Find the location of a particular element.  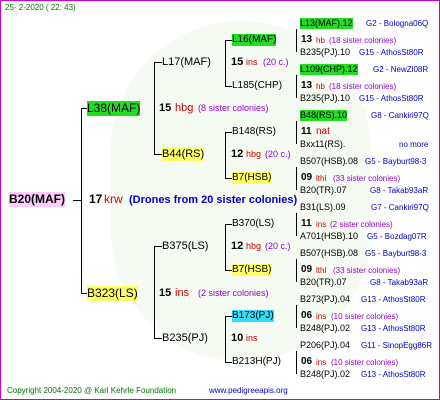

gen1-num: 15 is located at coordinates (165, 293).